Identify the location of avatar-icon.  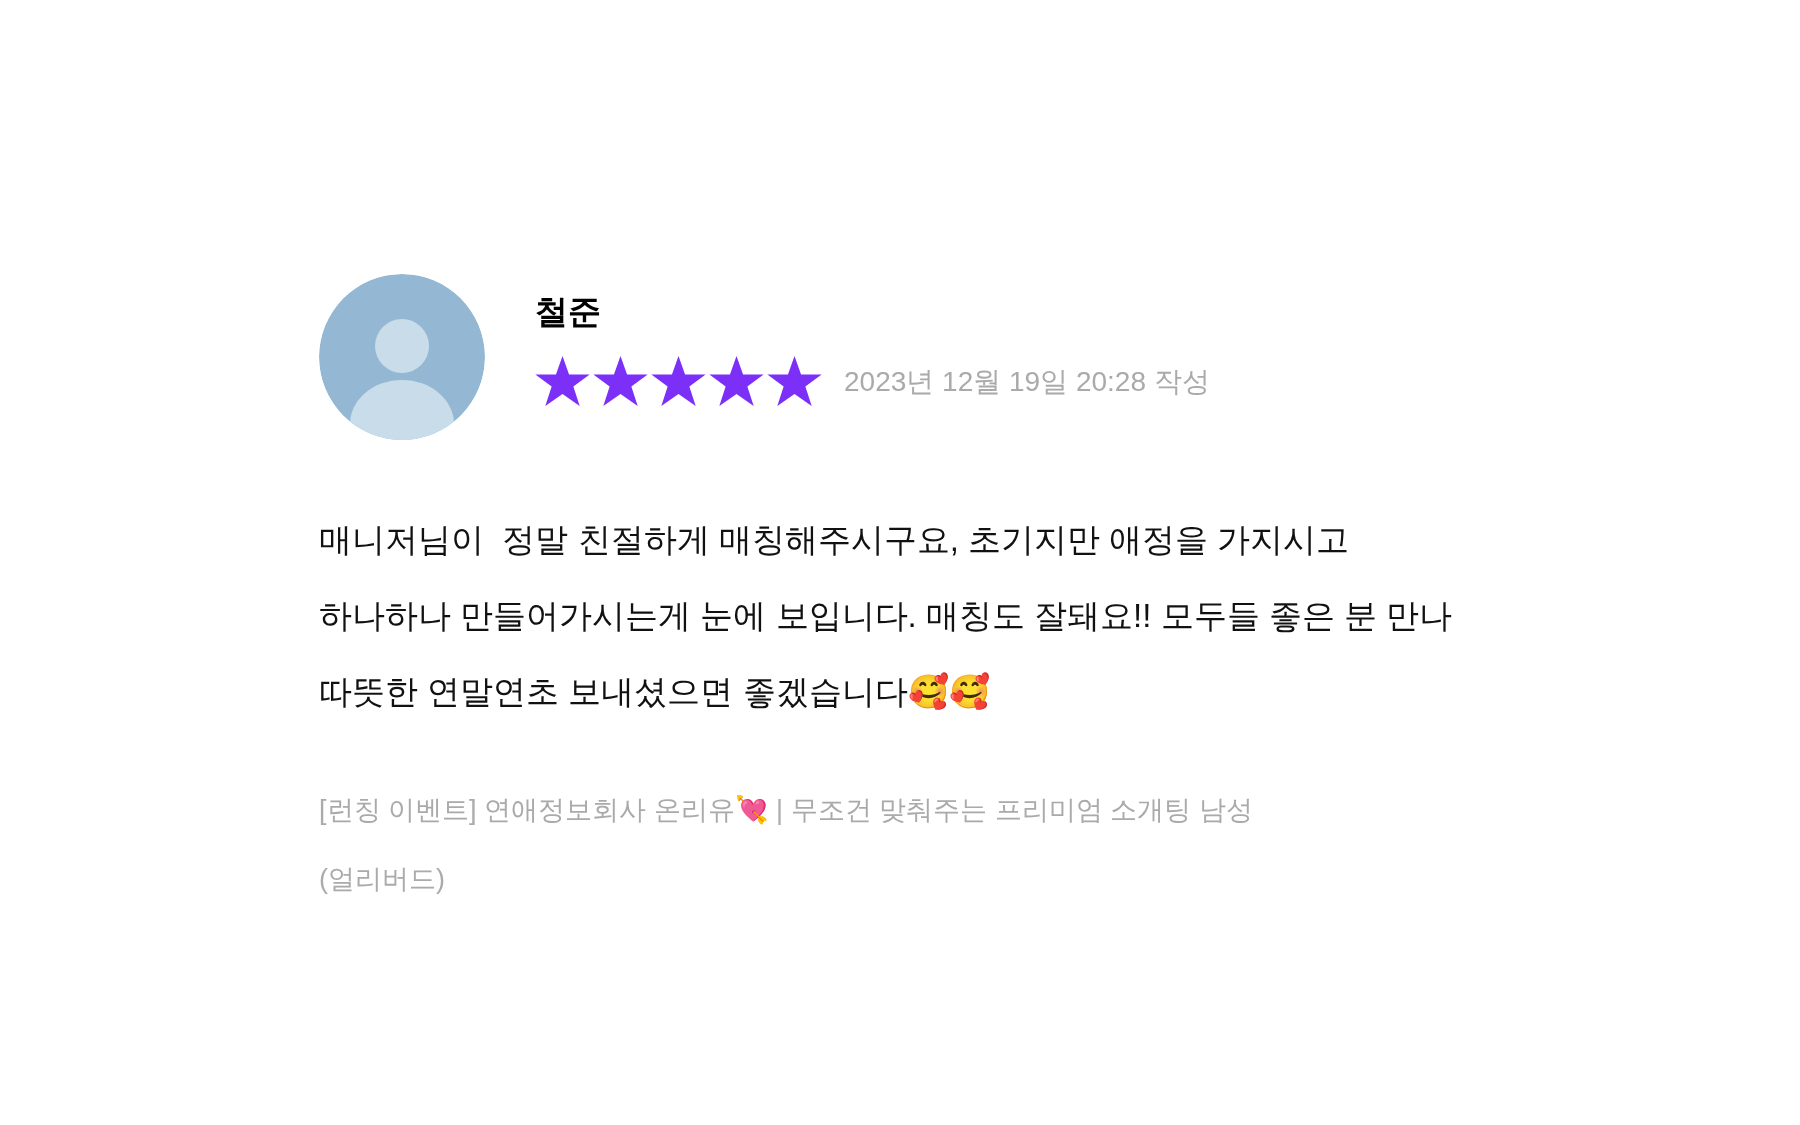
(402, 357).